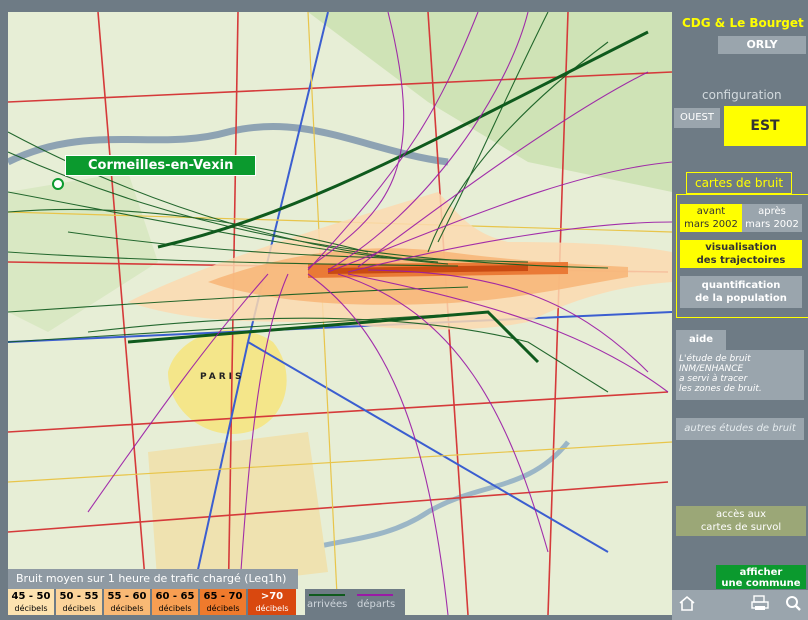 The height and width of the screenshot is (620, 808). I want to click on afficher-line2: une commune, so click(761, 583).